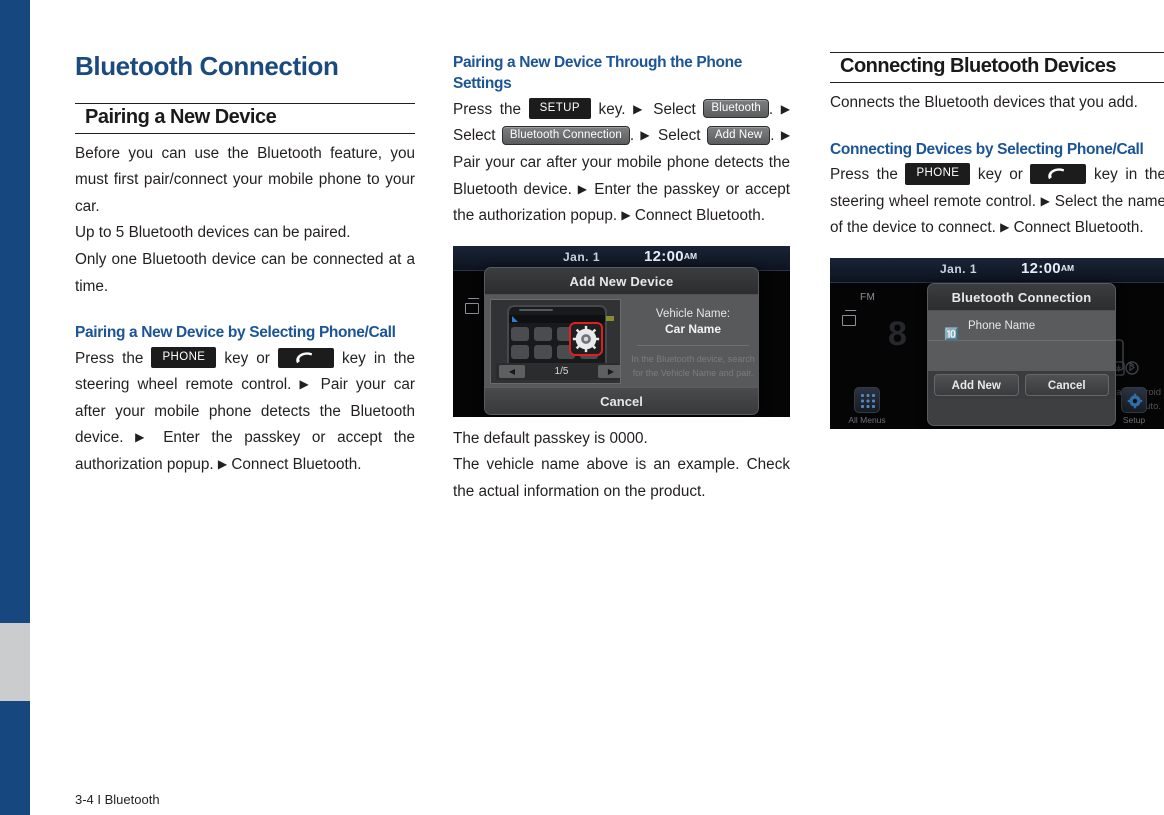 The width and height of the screenshot is (1164, 815). I want to click on setup-gear-icon, so click(1134, 399).